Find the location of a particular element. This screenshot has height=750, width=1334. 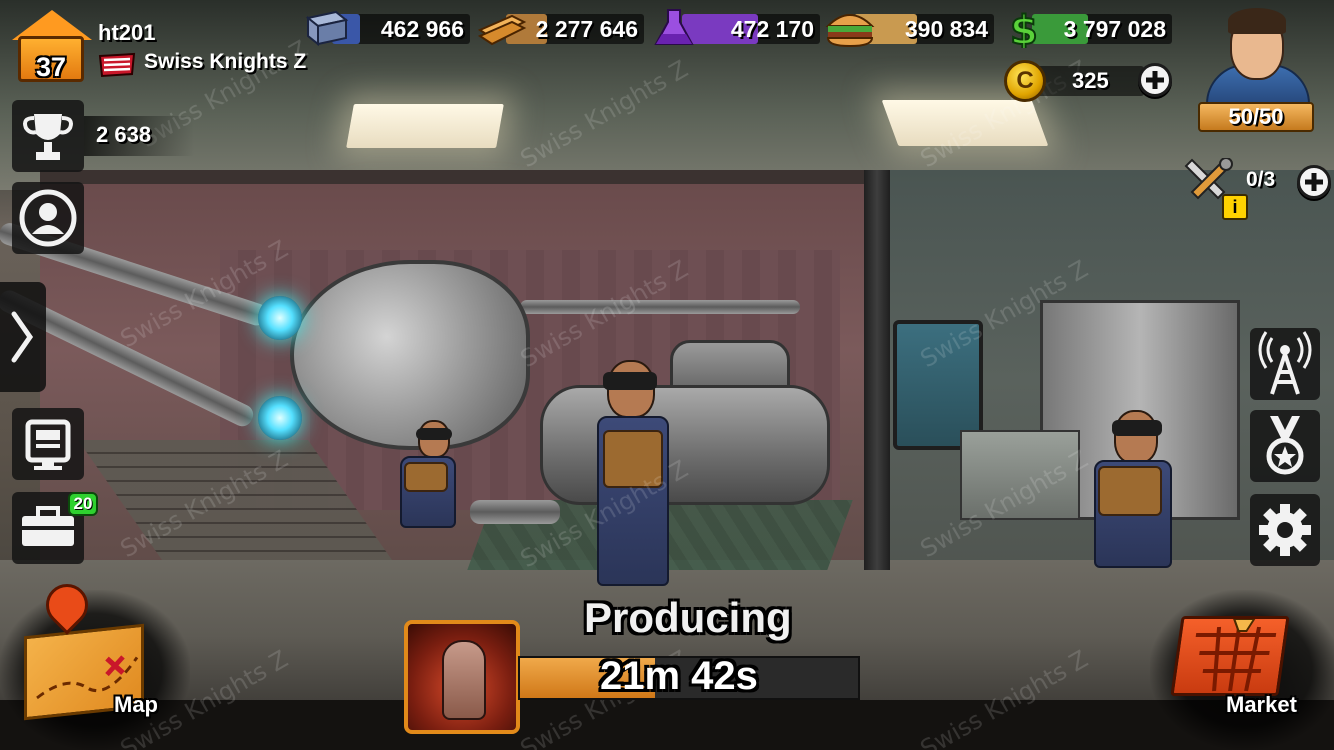

resource-cash-value: 3 797 028 is located at coordinates (1114, 29).